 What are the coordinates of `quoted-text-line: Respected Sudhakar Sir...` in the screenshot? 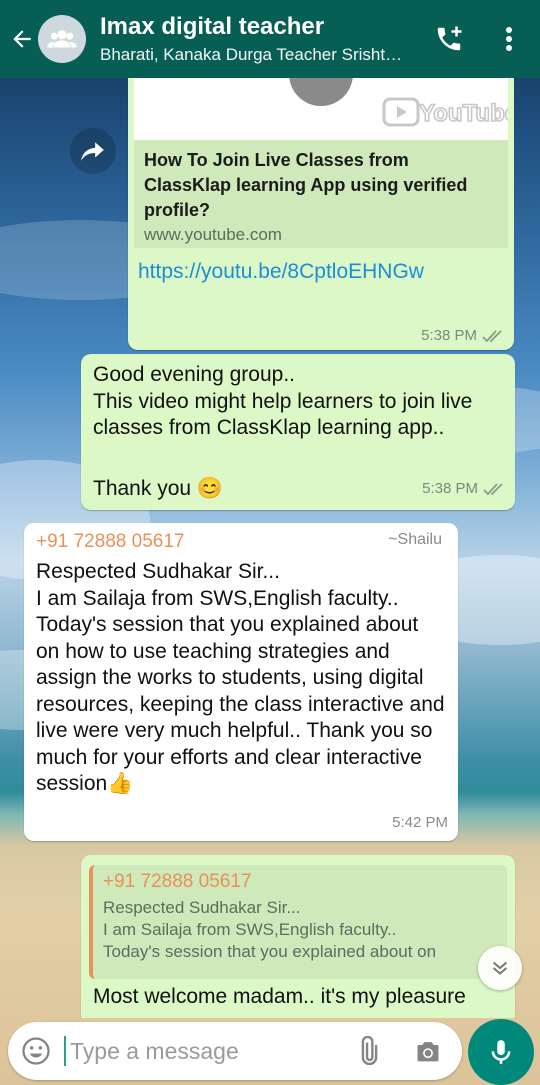 It's located at (202, 907).